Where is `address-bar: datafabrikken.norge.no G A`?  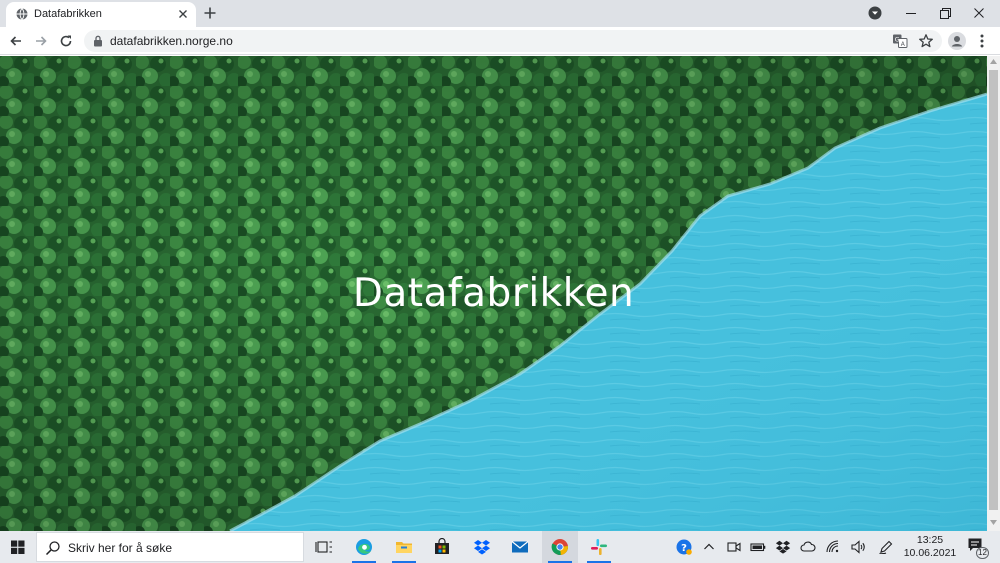
address-bar: datafabrikken.norge.no G A is located at coordinates (513, 41).